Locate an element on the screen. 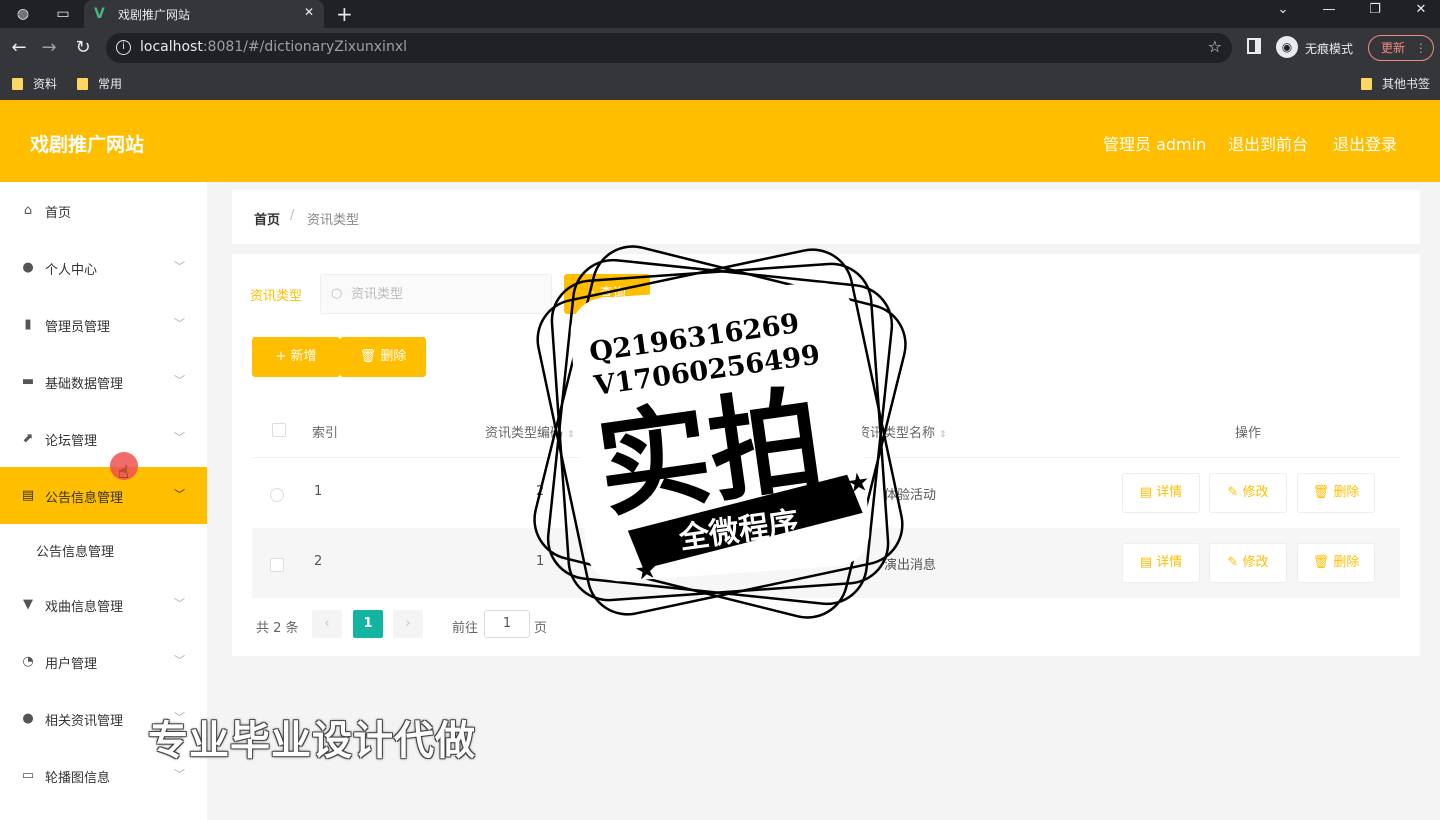 The height and width of the screenshot is (820, 1440). bookmark-star-icon: ☆ is located at coordinates (1215, 46).